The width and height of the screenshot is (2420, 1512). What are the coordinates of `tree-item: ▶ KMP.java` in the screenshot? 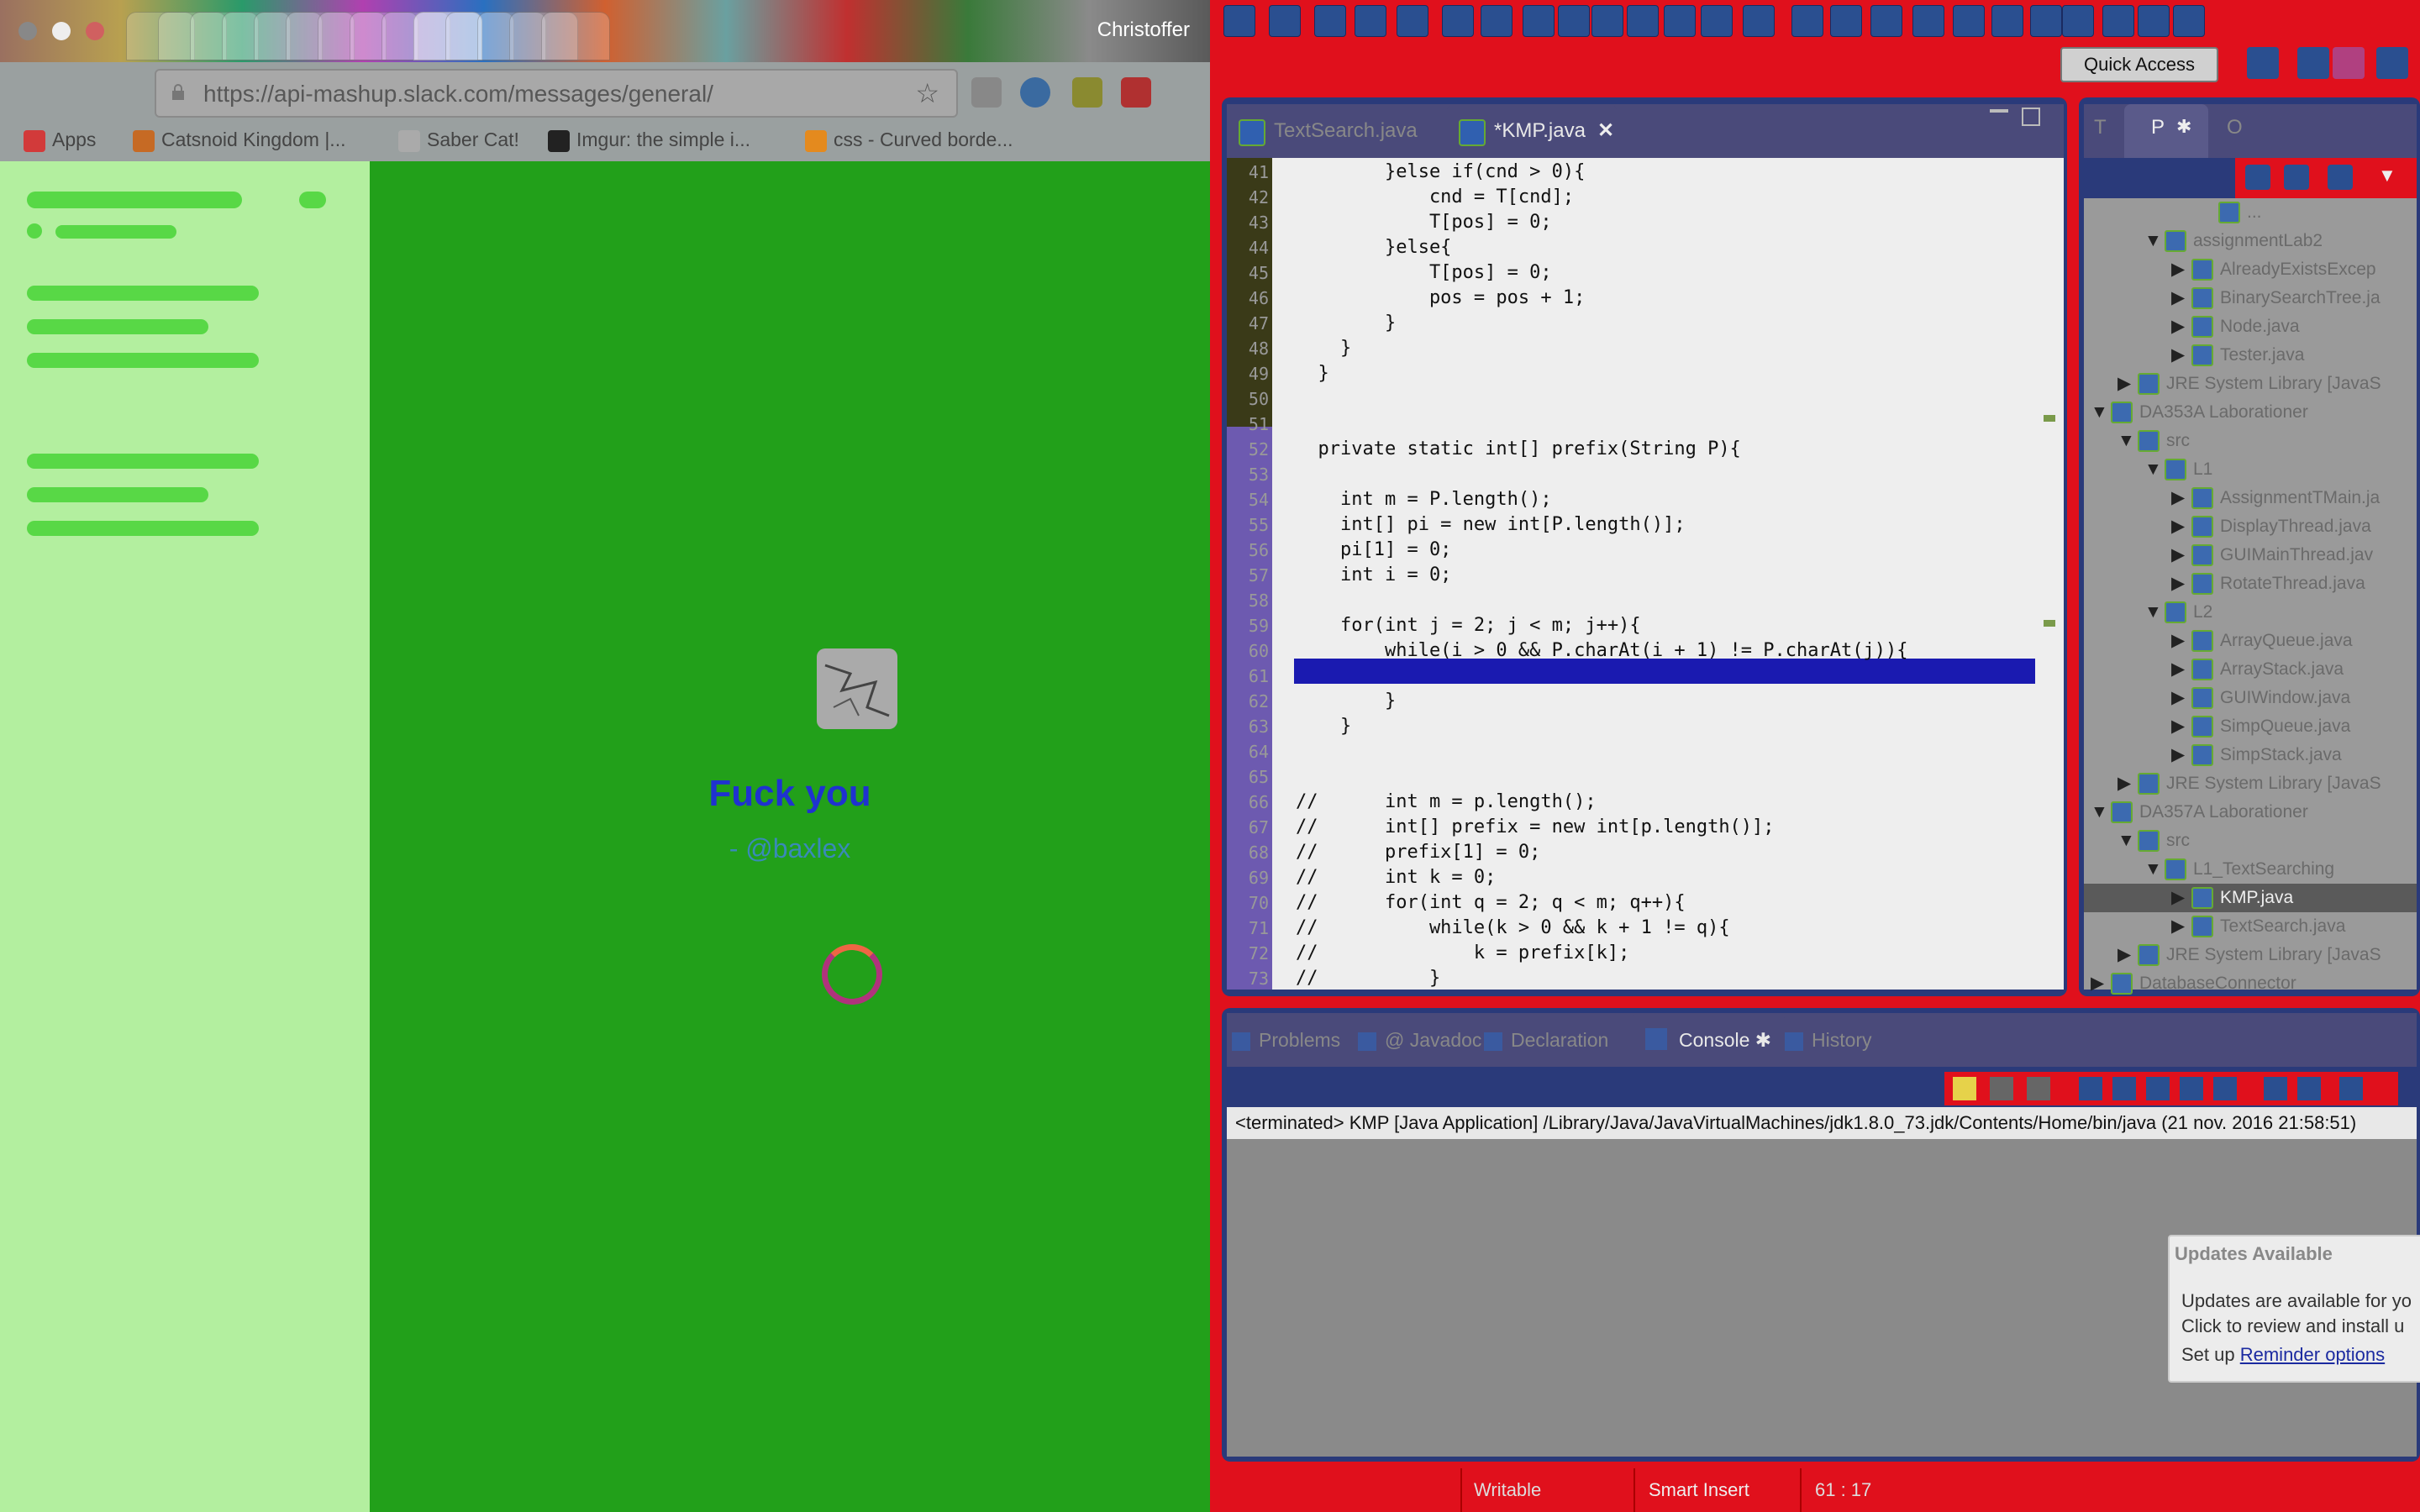 It's located at (2250, 898).